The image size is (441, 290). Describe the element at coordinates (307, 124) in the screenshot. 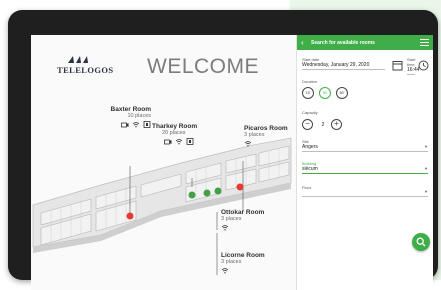

I see `capacity-decrease-button: −` at that location.